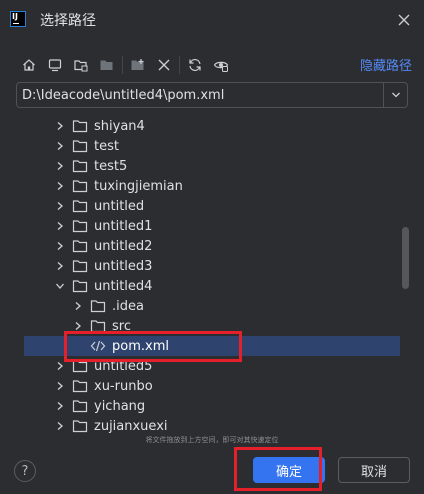 This screenshot has height=494, width=424. I want to click on tree-folder-row: yichang, so click(212, 406).